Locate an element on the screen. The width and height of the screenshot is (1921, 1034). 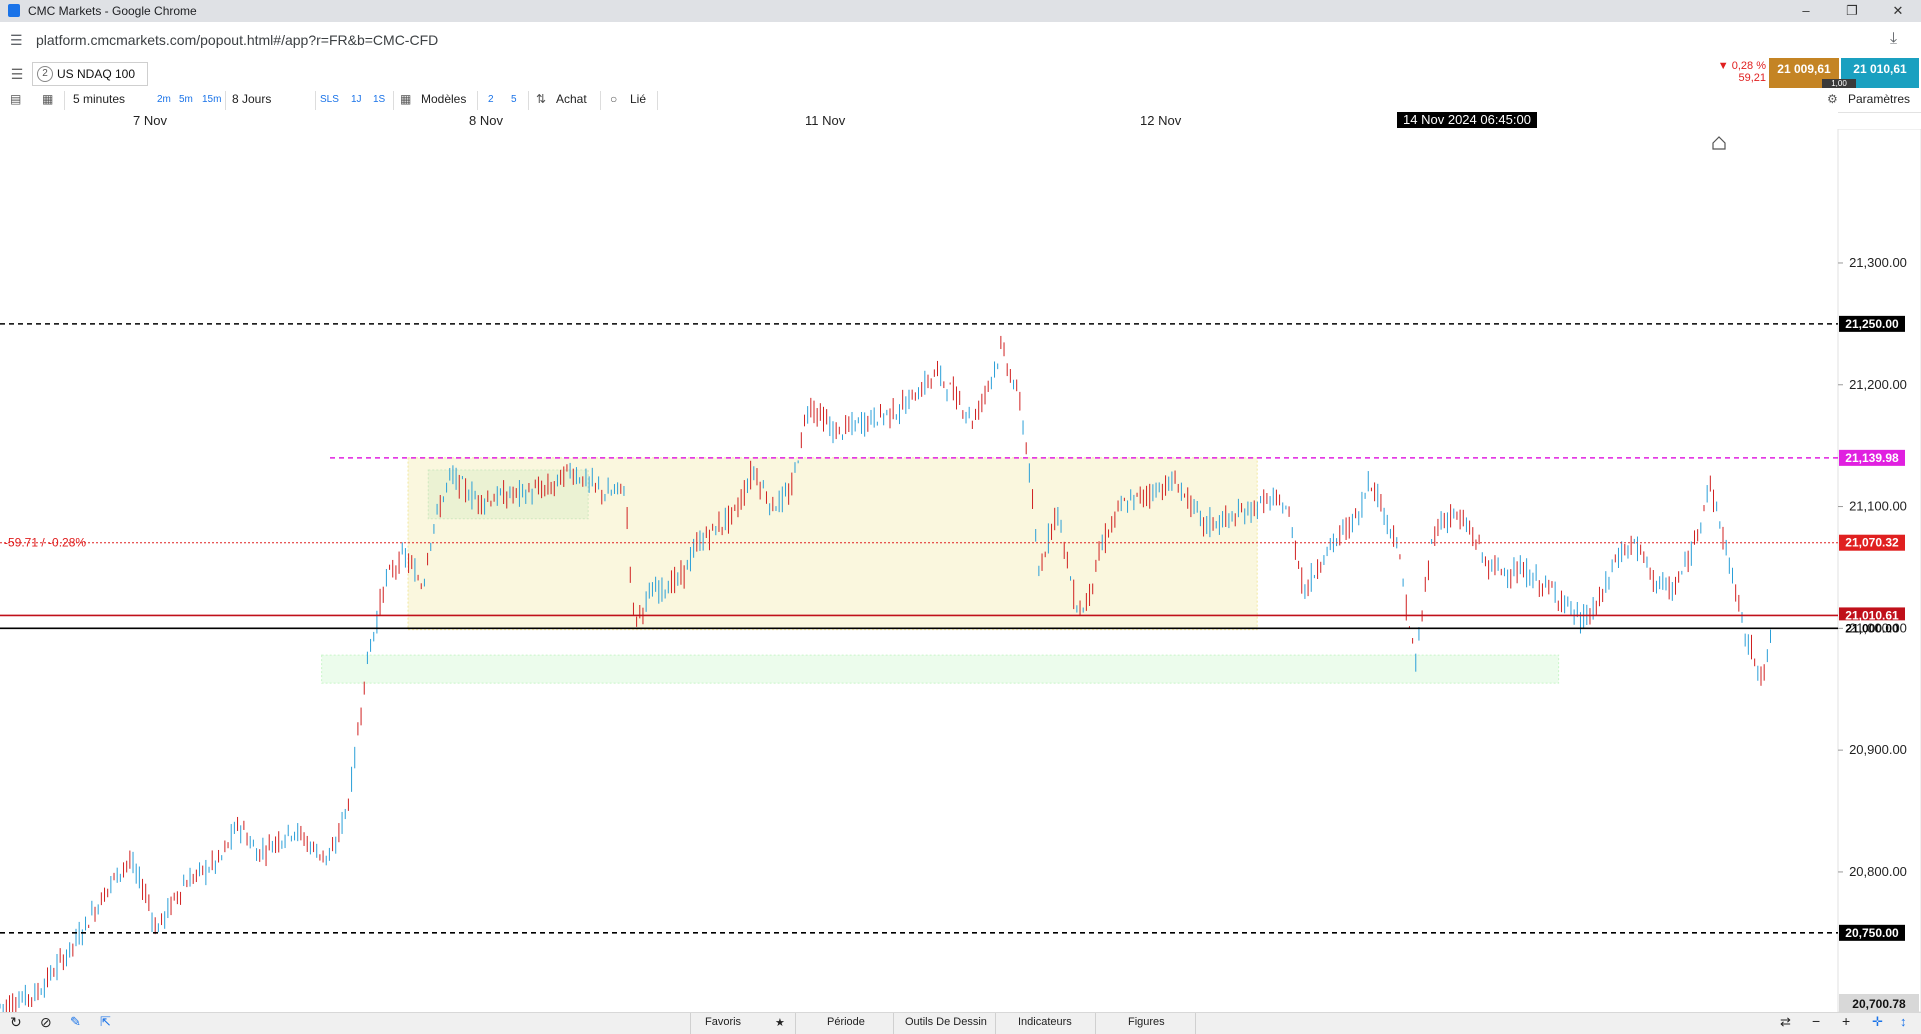
sls-button: SLS is located at coordinates (329, 99).